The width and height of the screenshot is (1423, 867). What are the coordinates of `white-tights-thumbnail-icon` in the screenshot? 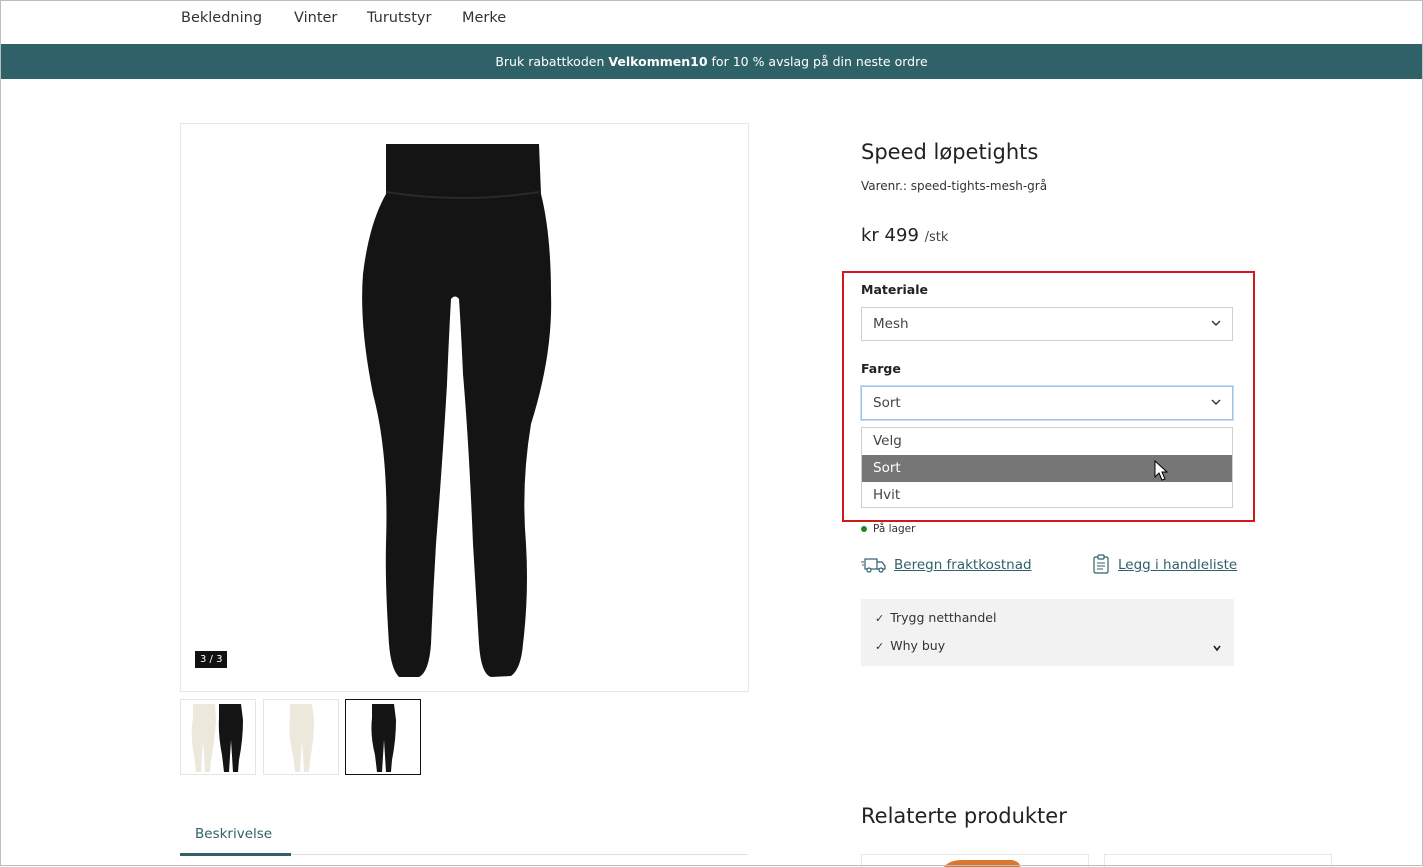 It's located at (301, 738).